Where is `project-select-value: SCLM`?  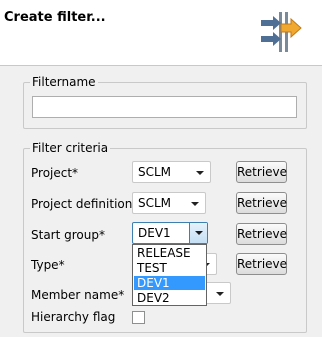
project-select-value: SCLM is located at coordinates (155, 172).